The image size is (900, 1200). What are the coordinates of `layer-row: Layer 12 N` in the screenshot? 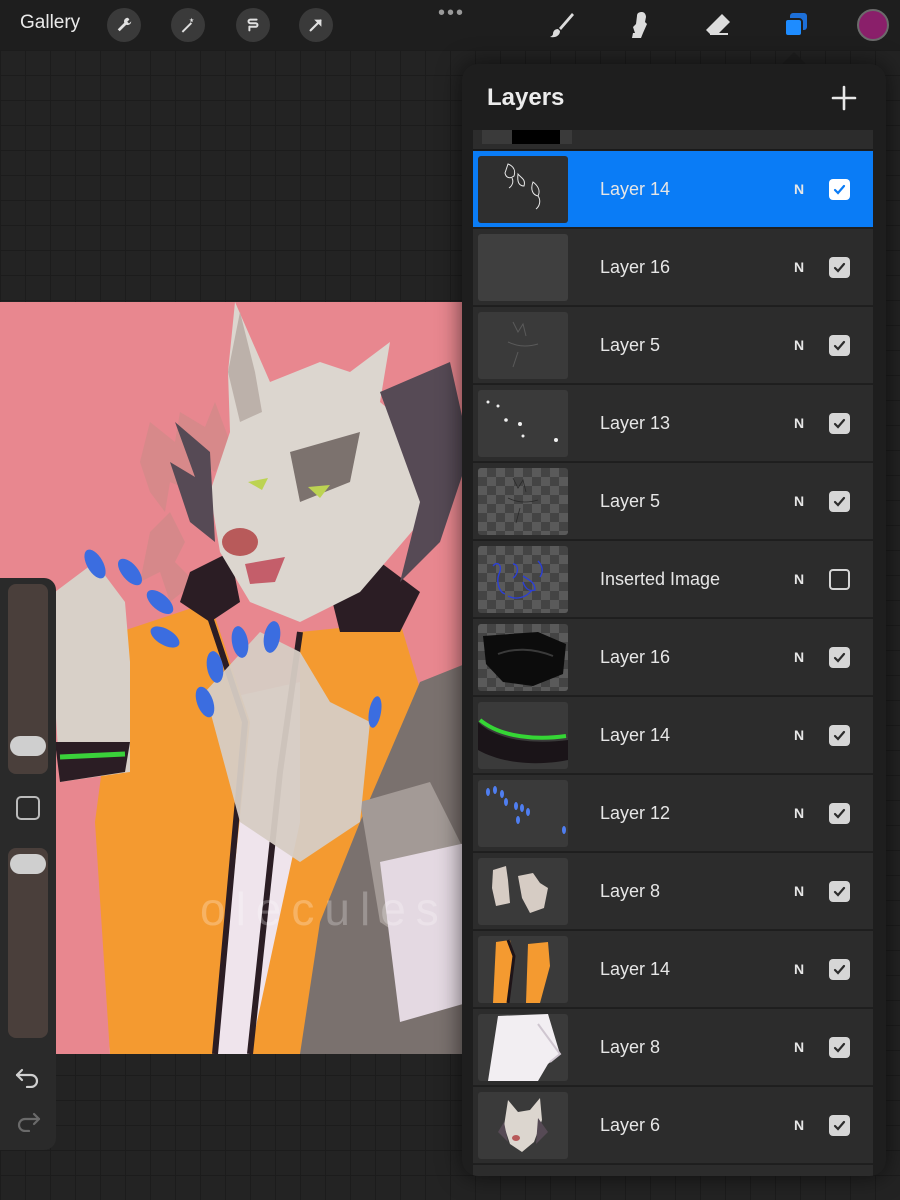 It's located at (673, 813).